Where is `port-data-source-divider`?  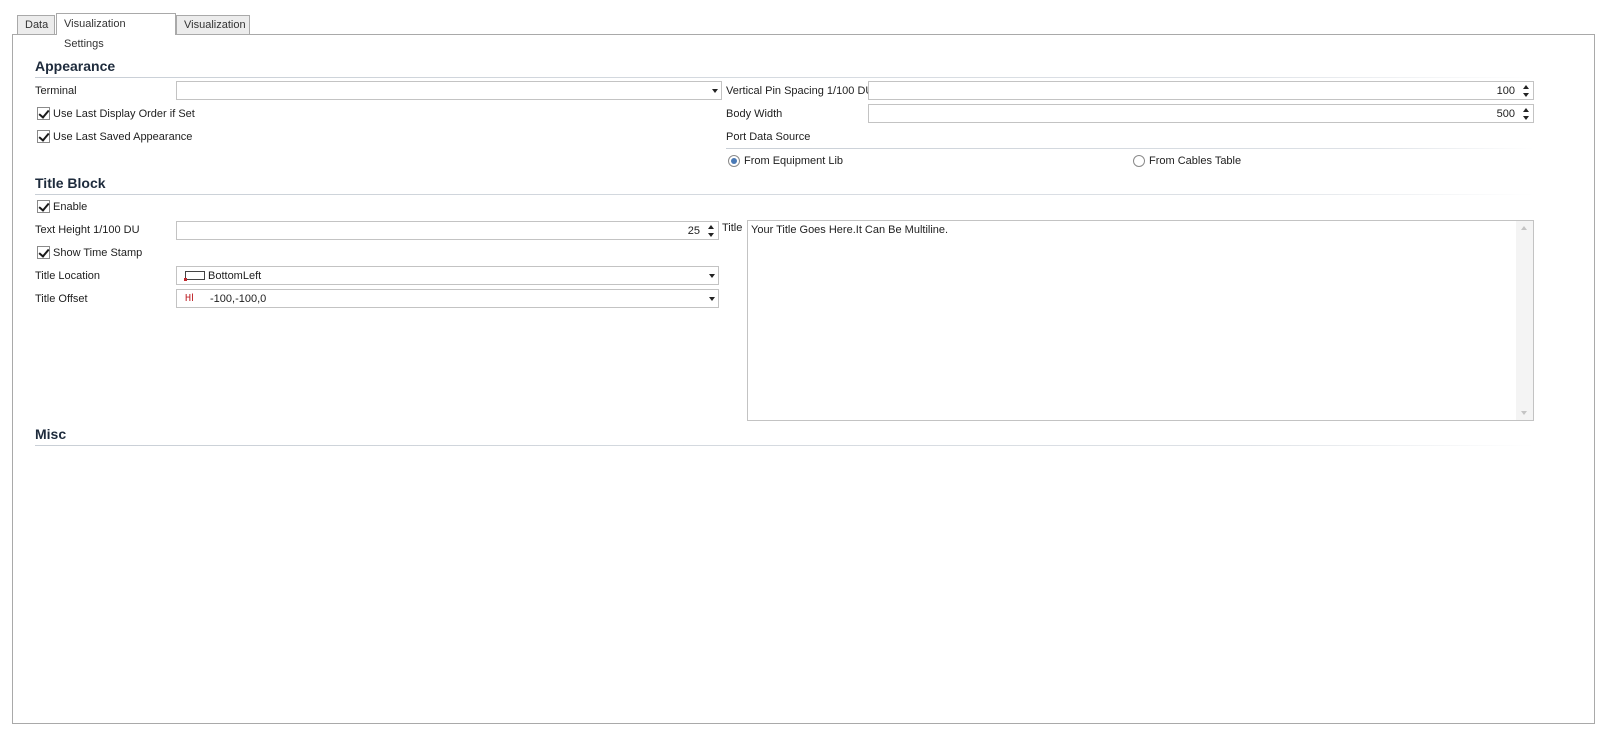 port-data-source-divider is located at coordinates (1130, 148).